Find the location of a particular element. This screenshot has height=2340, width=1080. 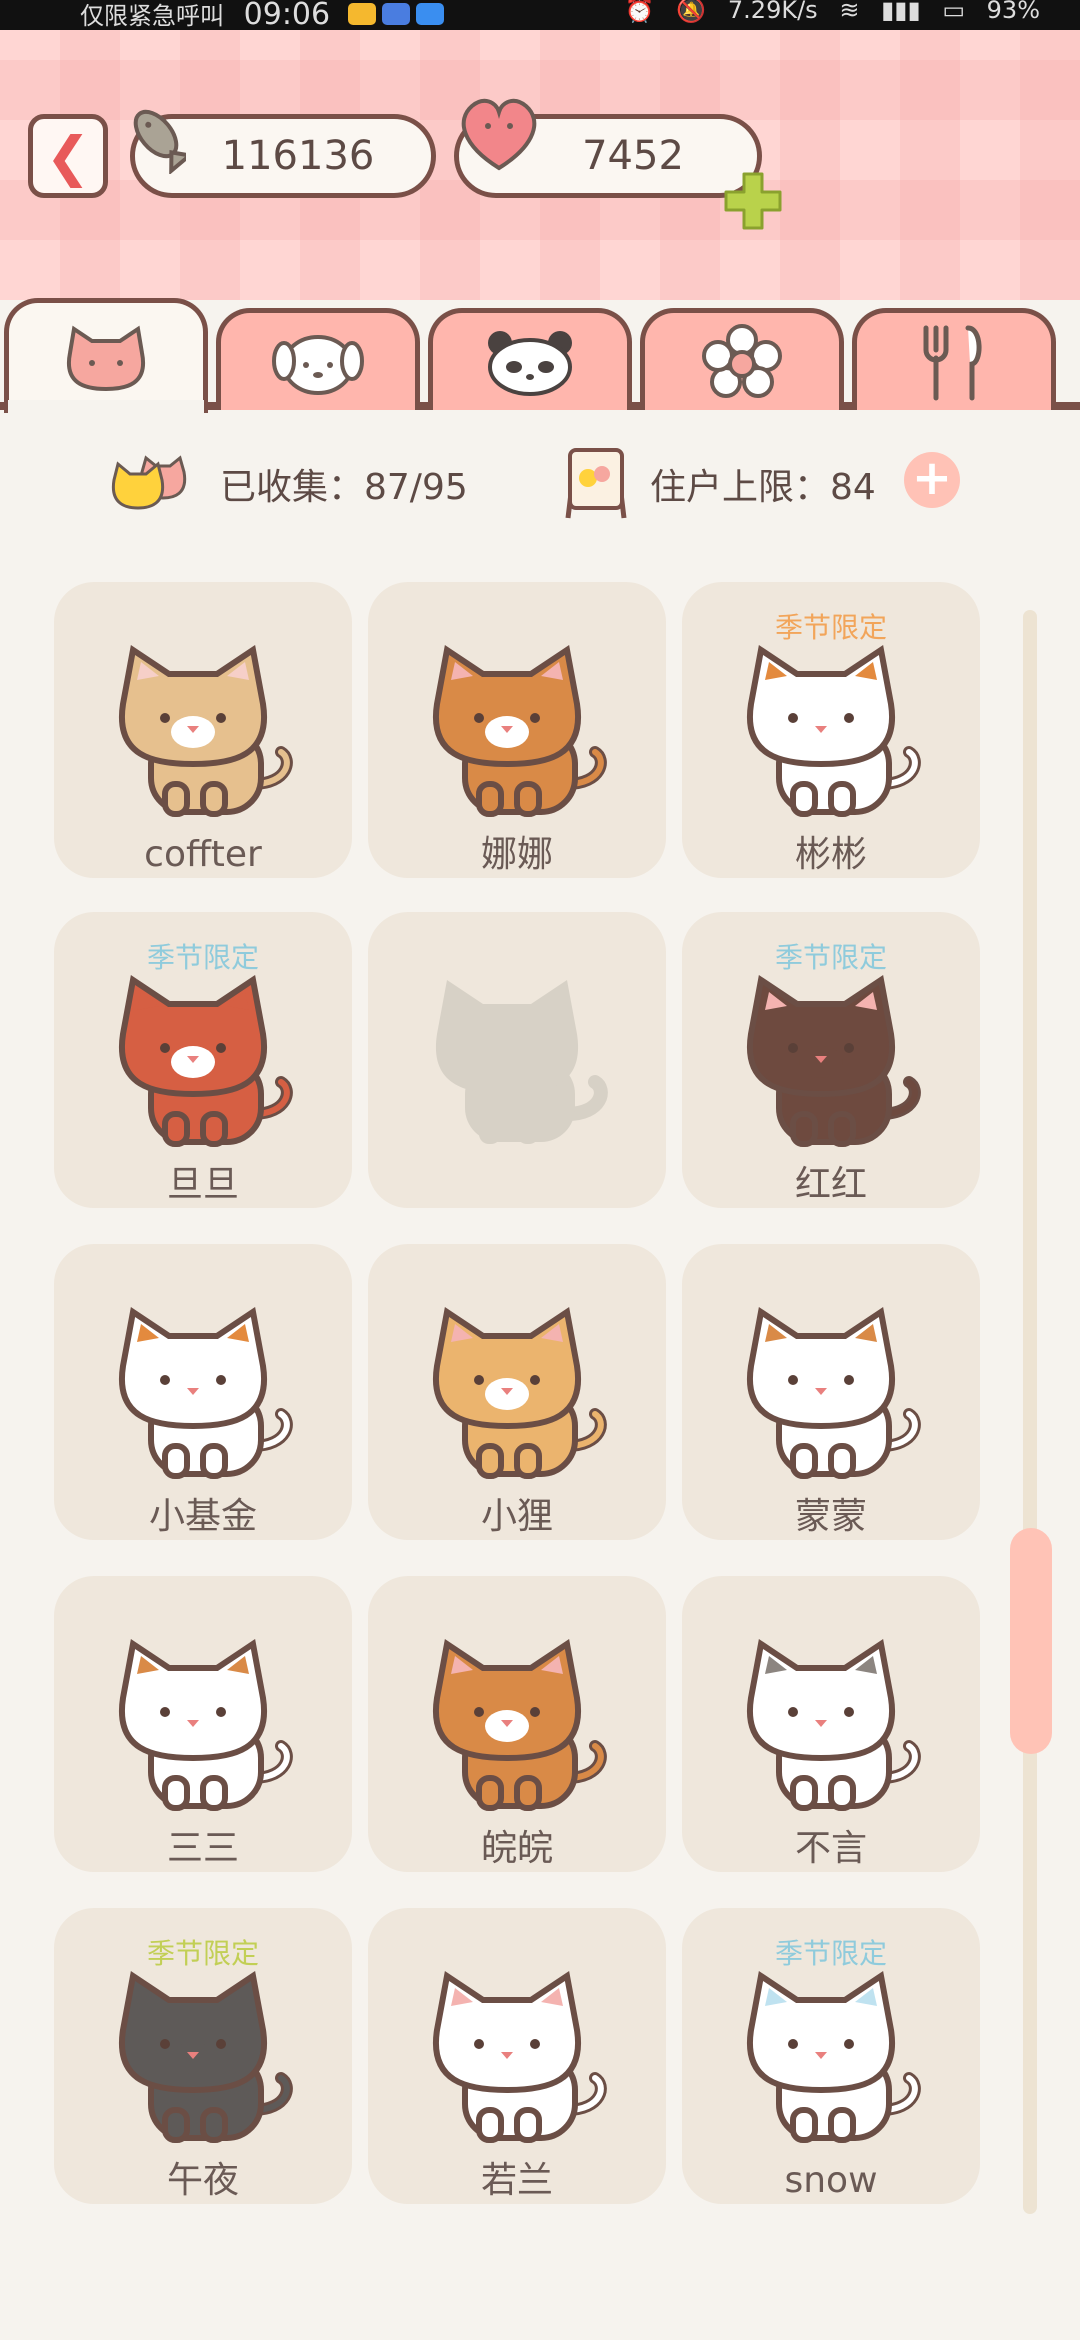

cat-name: 娜娜 is located at coordinates (516, 854).